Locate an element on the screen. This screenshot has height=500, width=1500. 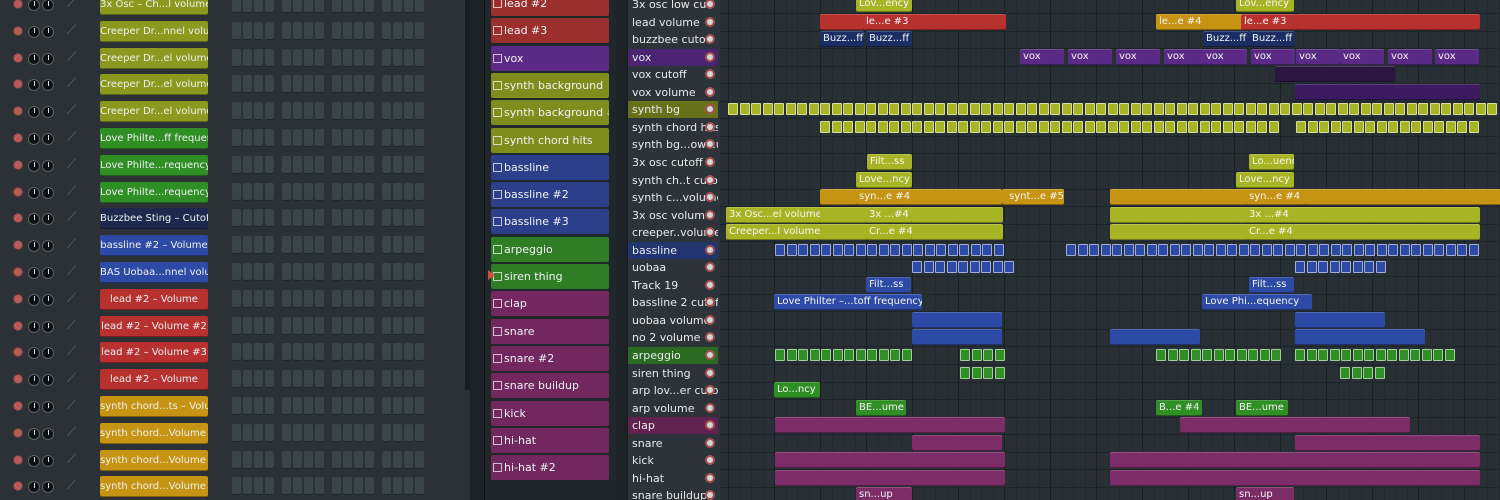
channel-row: ⟋ lead #2 – Volume #2 is located at coordinates (232, 328).